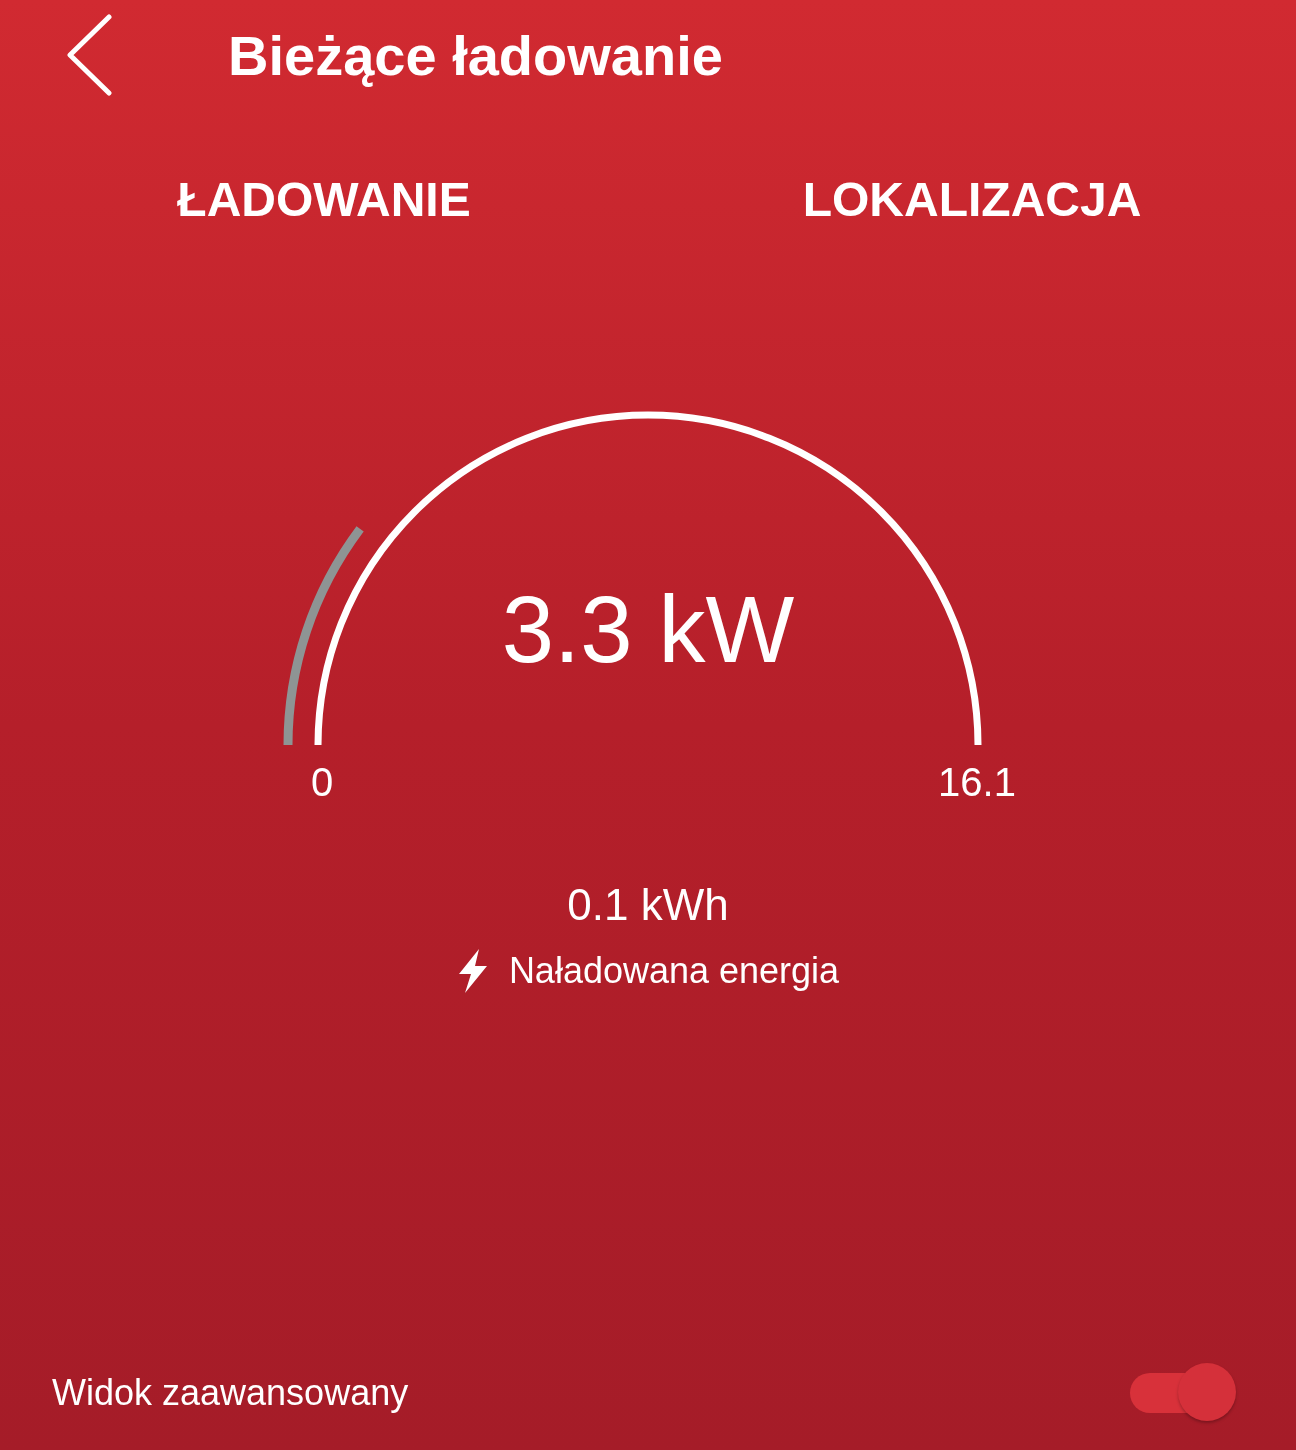  What do you see at coordinates (322, 782) in the screenshot?
I see `gauge-min-label: 0` at bounding box center [322, 782].